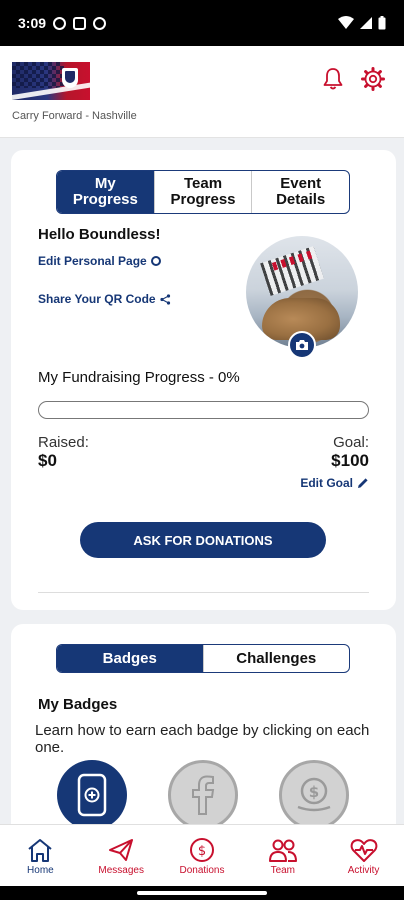  Describe the element at coordinates (276, 658) in the screenshot. I see `tab-challenges: Challenges` at that location.